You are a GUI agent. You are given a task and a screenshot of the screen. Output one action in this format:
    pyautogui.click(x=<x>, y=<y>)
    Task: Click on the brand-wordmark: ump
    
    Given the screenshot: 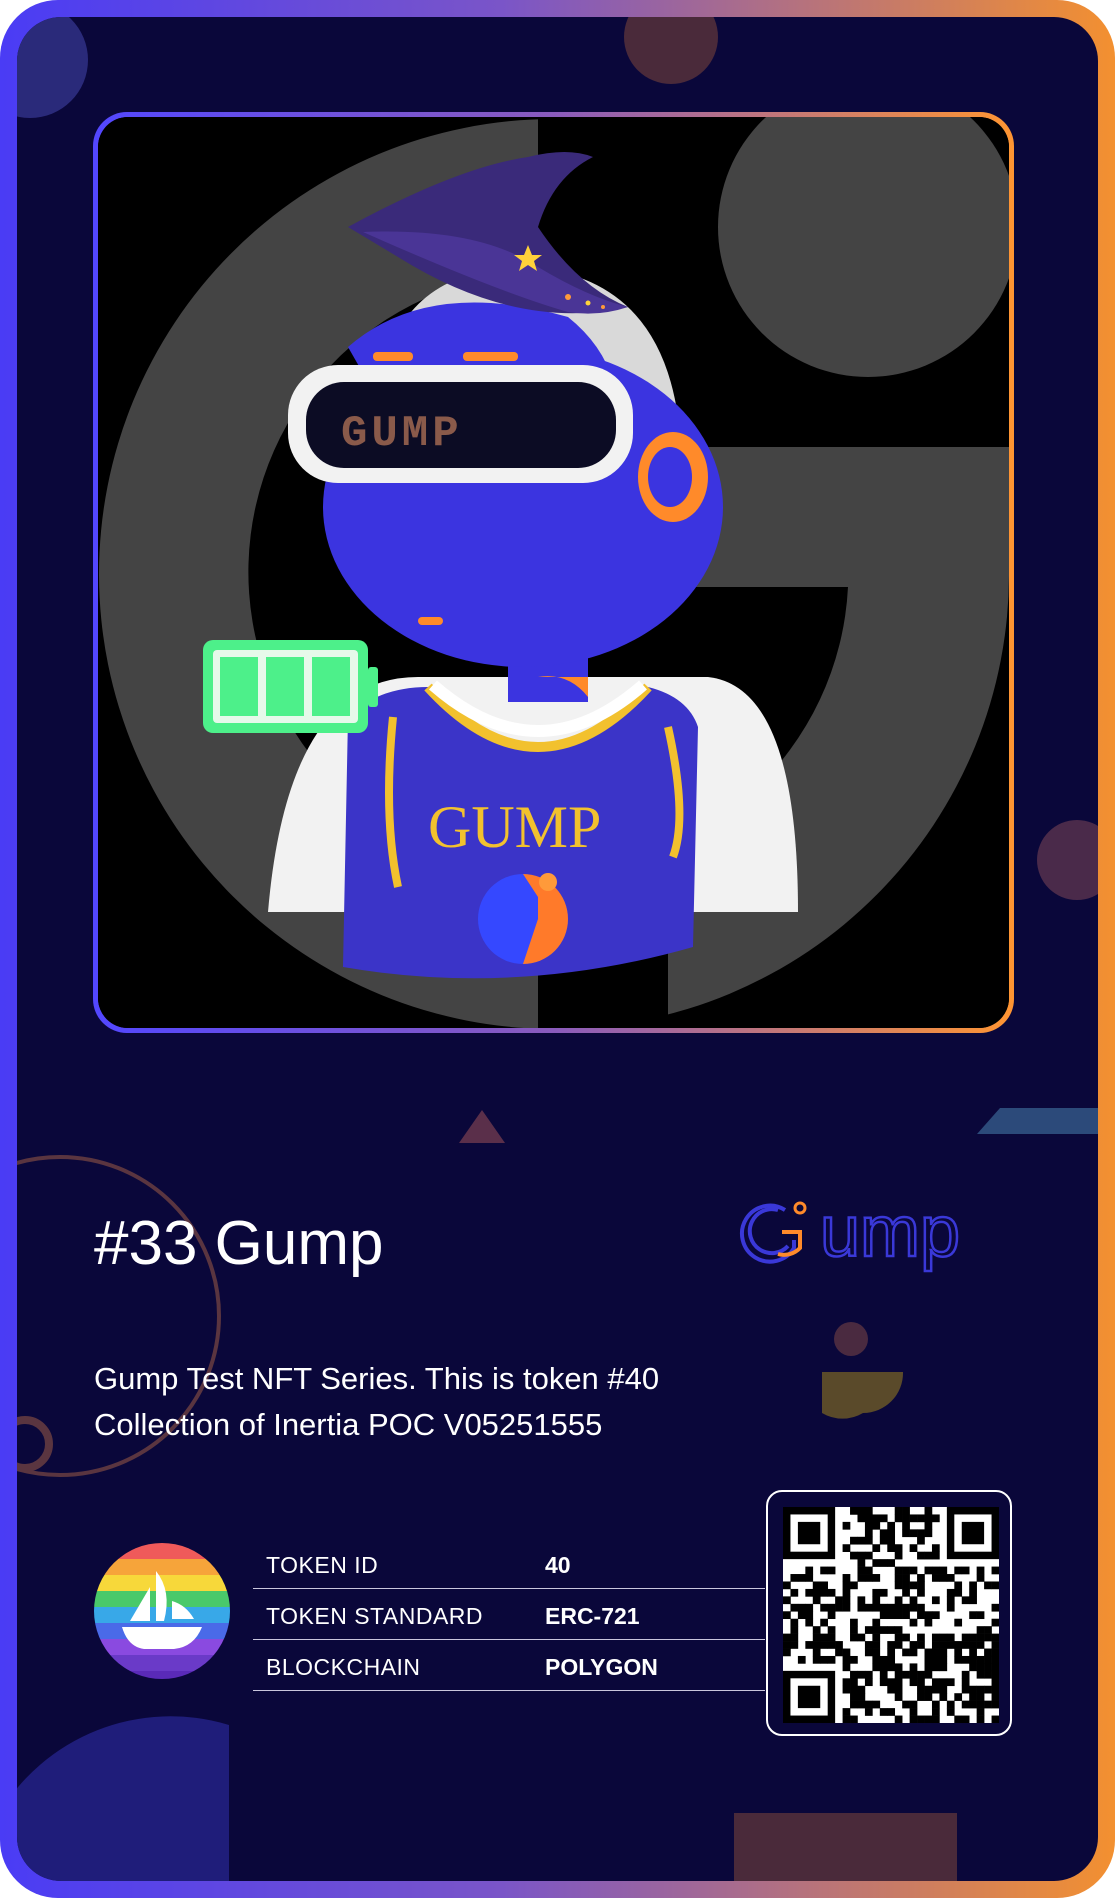 What is the action you would take?
    pyautogui.click(x=890, y=1232)
    